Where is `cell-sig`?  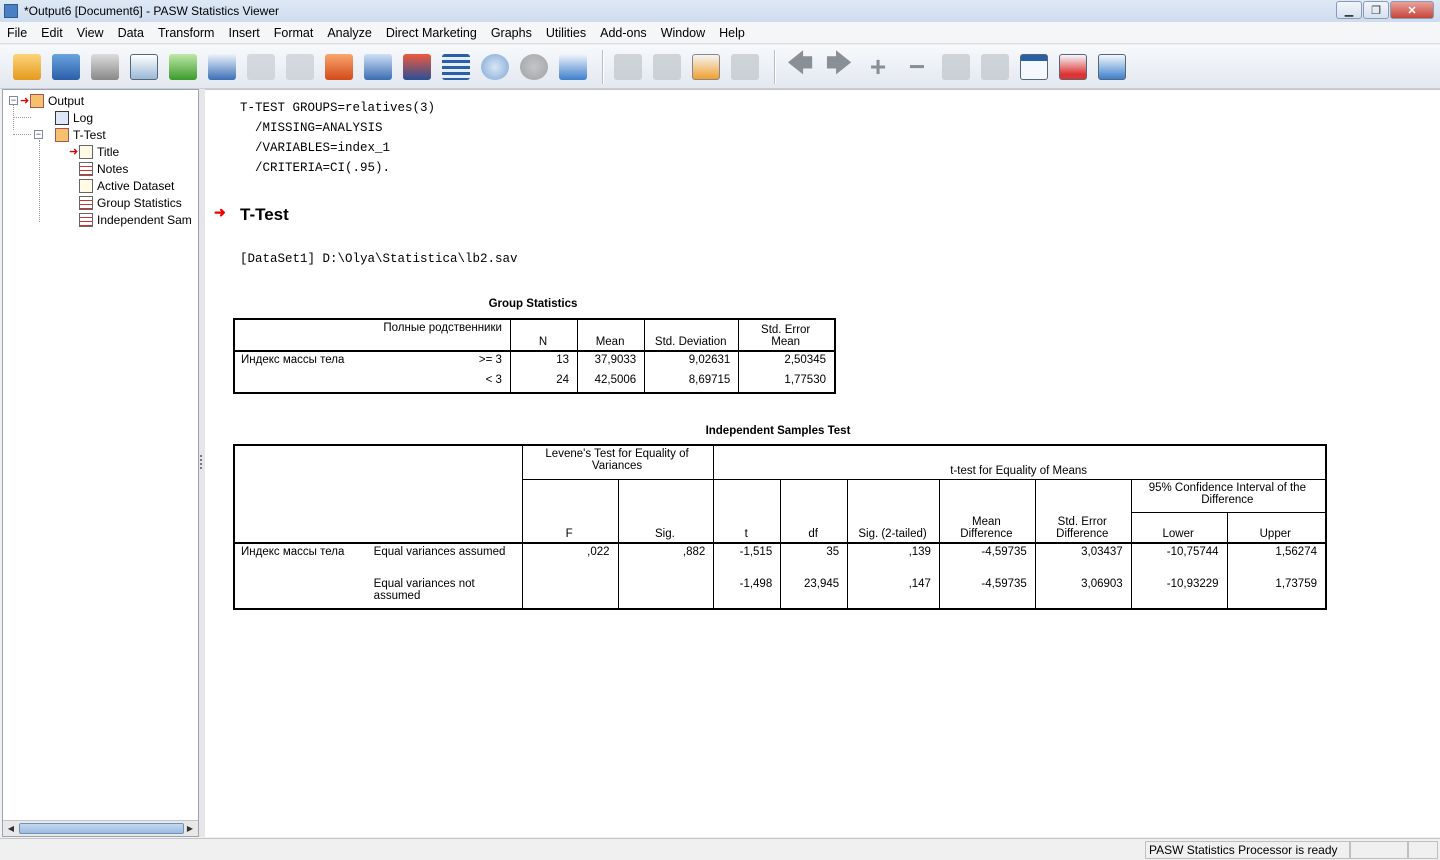
cell-sig is located at coordinates (666, 593).